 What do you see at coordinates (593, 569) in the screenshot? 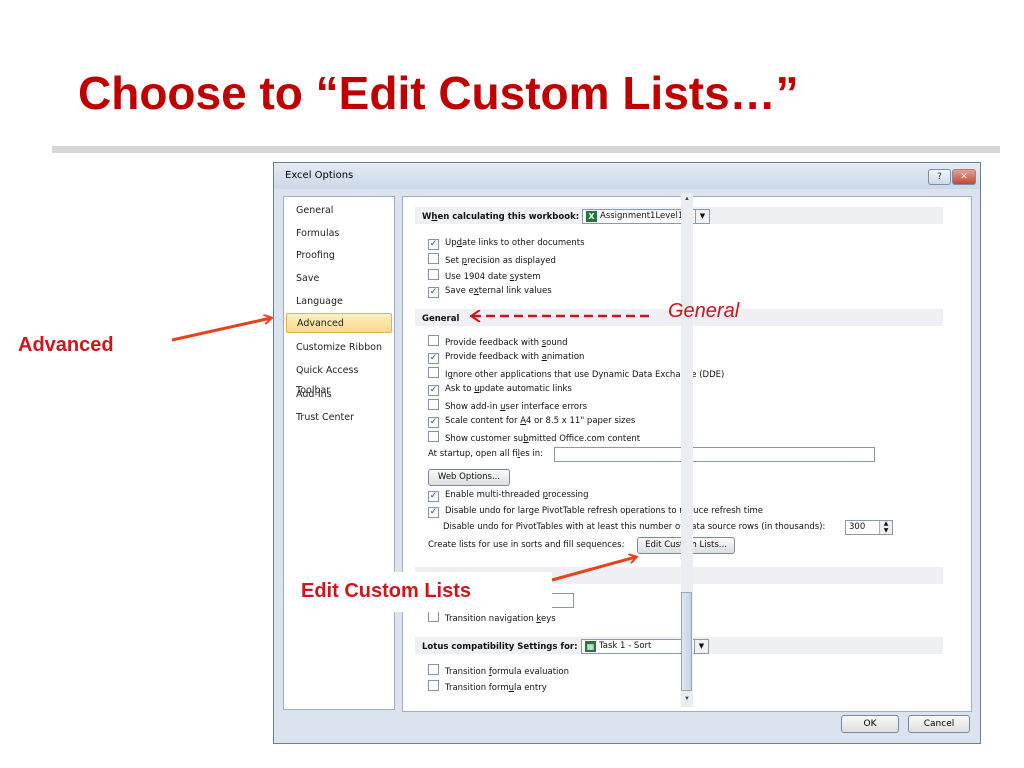
I see `arrow-to-edit-custom-lists` at bounding box center [593, 569].